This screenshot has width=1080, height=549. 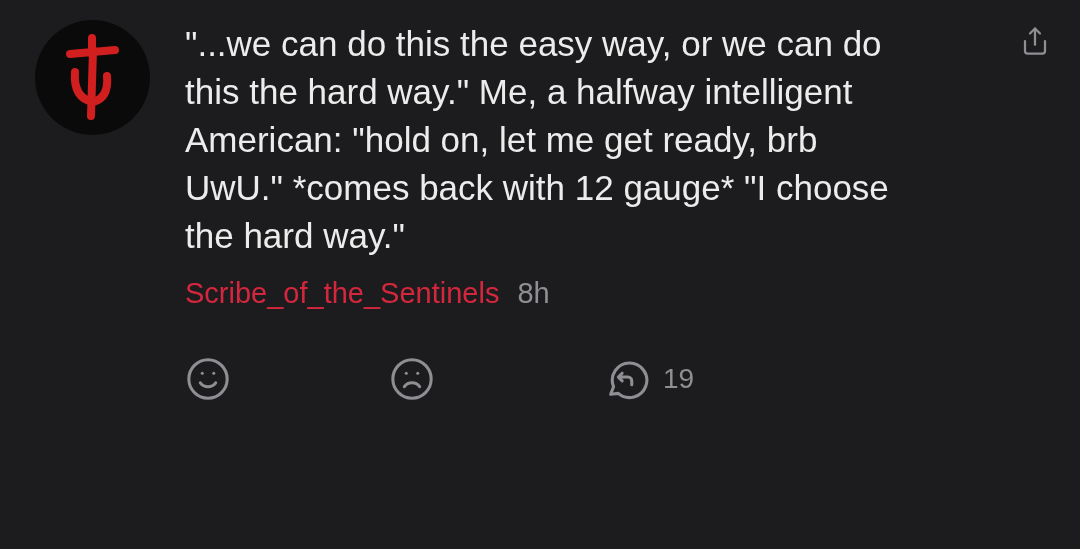 What do you see at coordinates (342, 294) in the screenshot?
I see `author-link: Scribe_of_the_Sentinels` at bounding box center [342, 294].